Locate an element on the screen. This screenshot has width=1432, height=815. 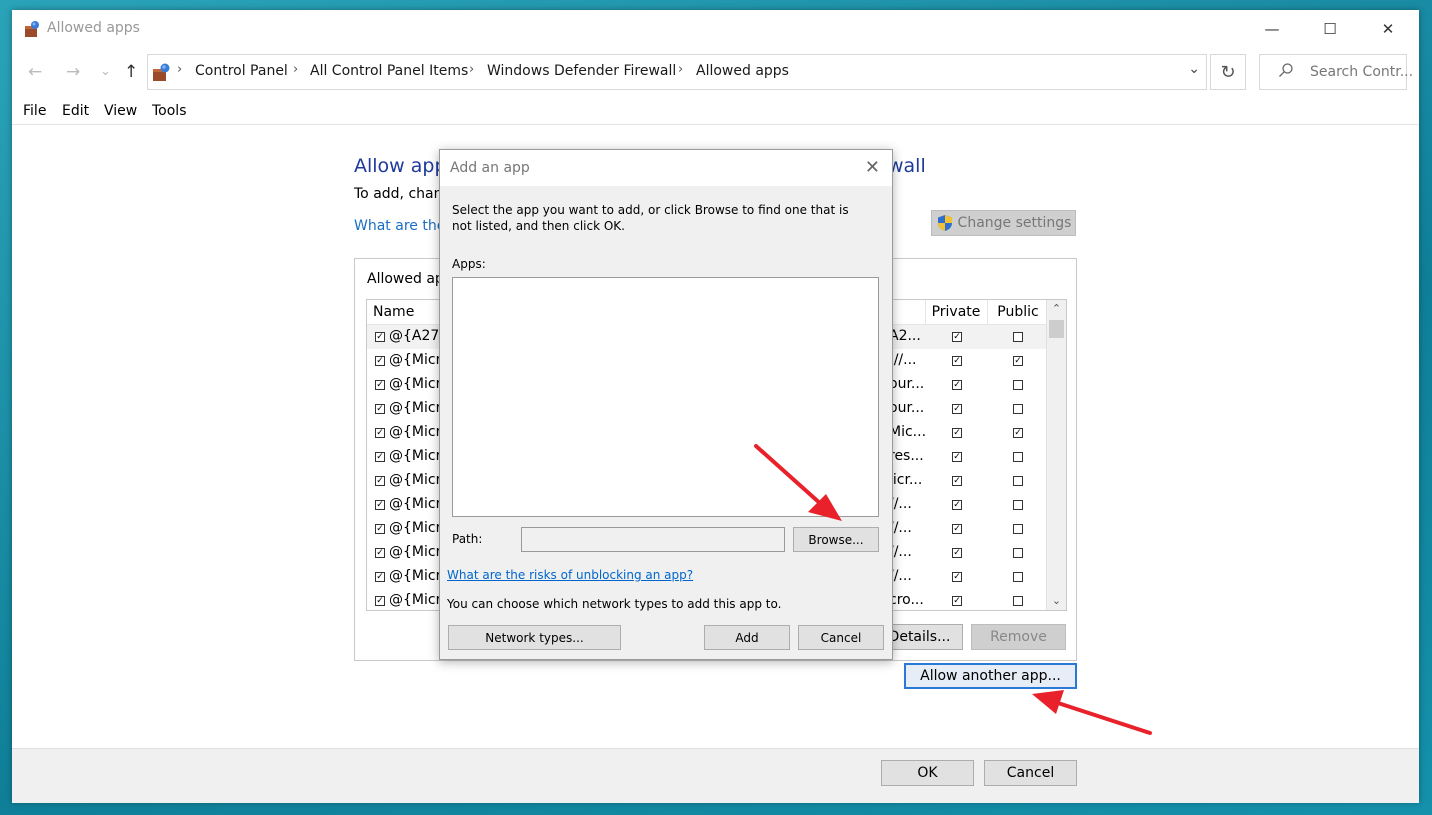
search-icon is located at coordinates (1286, 70).